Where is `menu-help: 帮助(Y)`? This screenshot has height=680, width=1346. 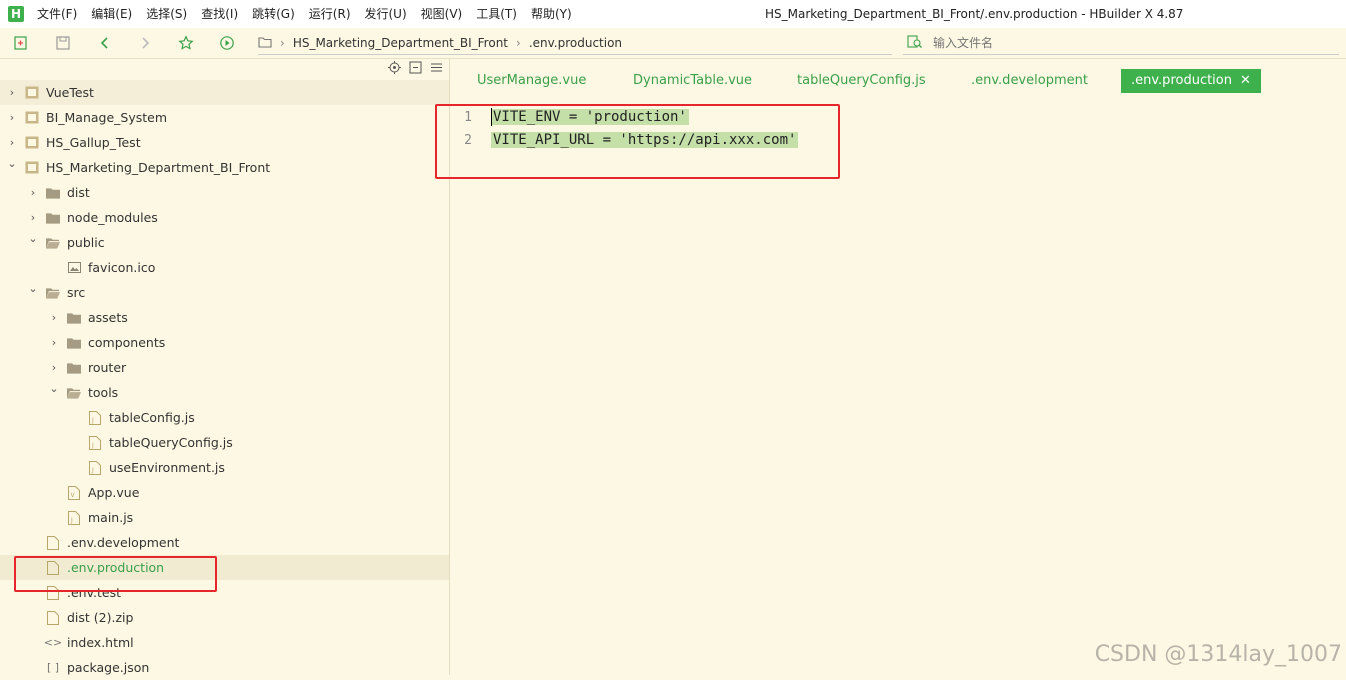 menu-help: 帮助(Y) is located at coordinates (551, 14).